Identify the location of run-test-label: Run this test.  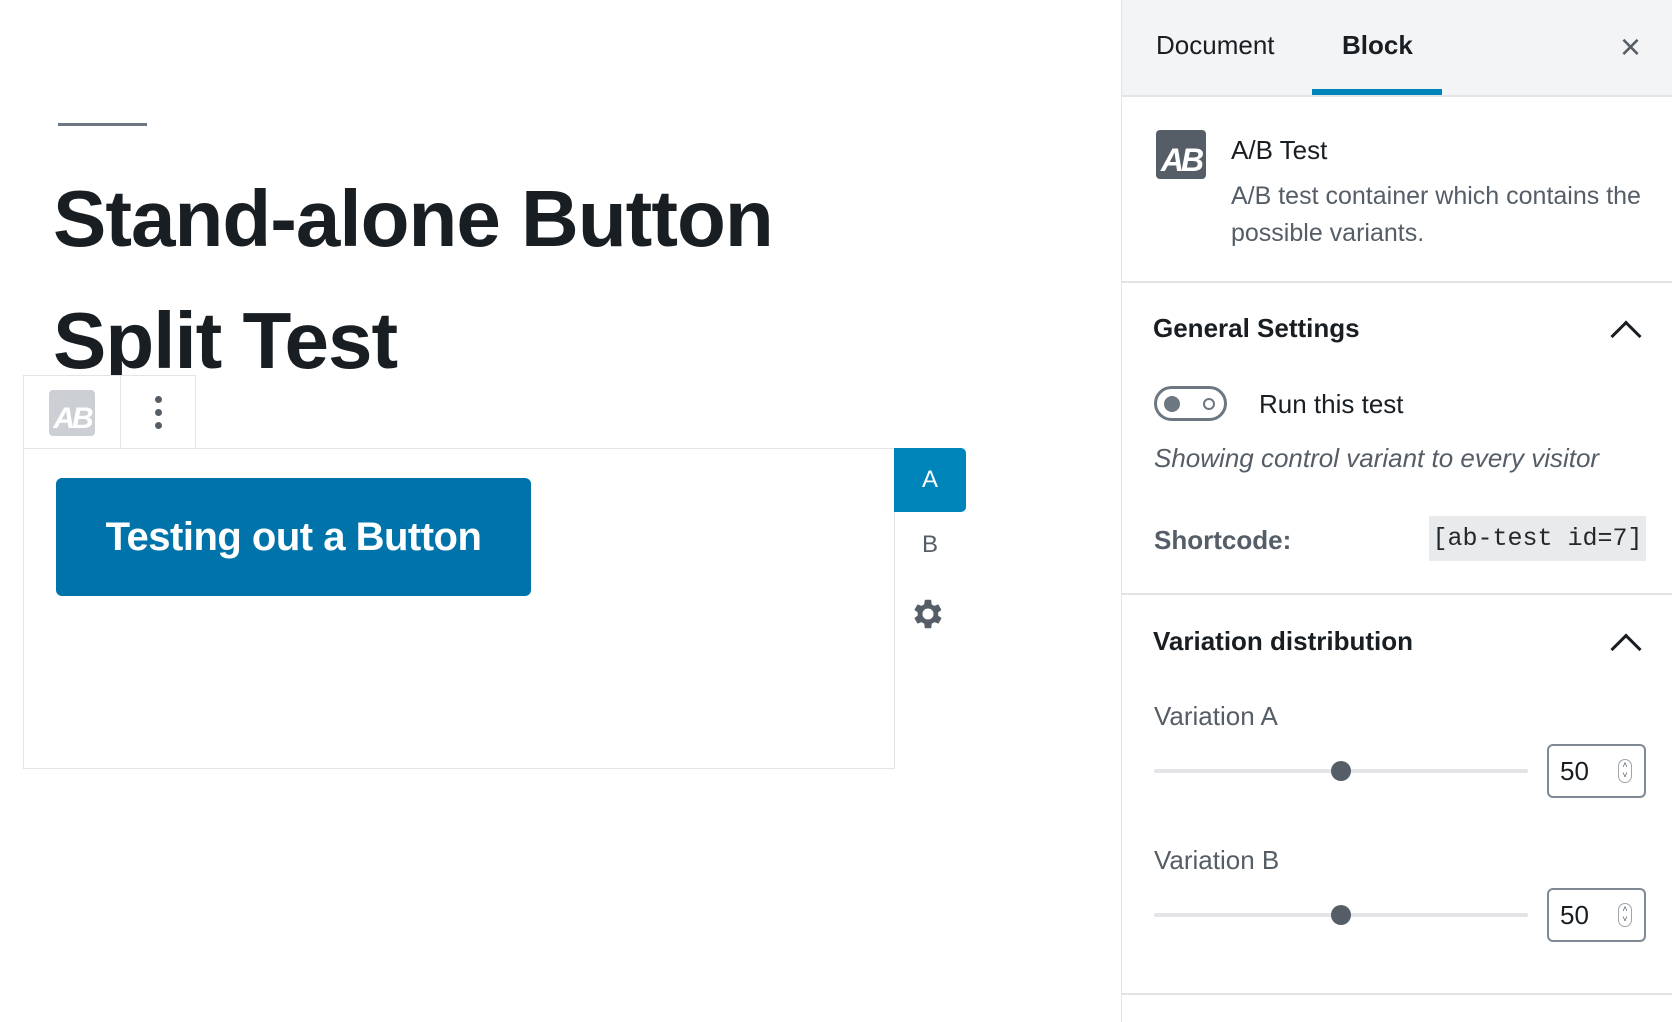
(1331, 404).